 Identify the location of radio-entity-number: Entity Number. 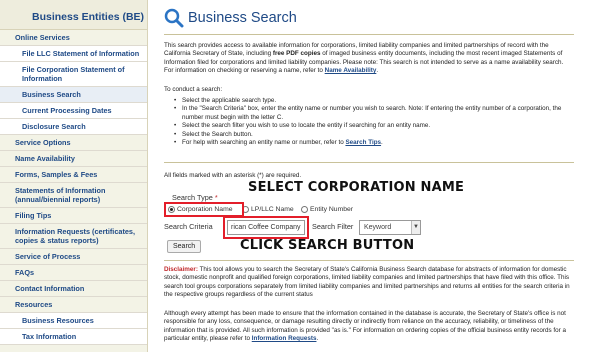
(327, 209).